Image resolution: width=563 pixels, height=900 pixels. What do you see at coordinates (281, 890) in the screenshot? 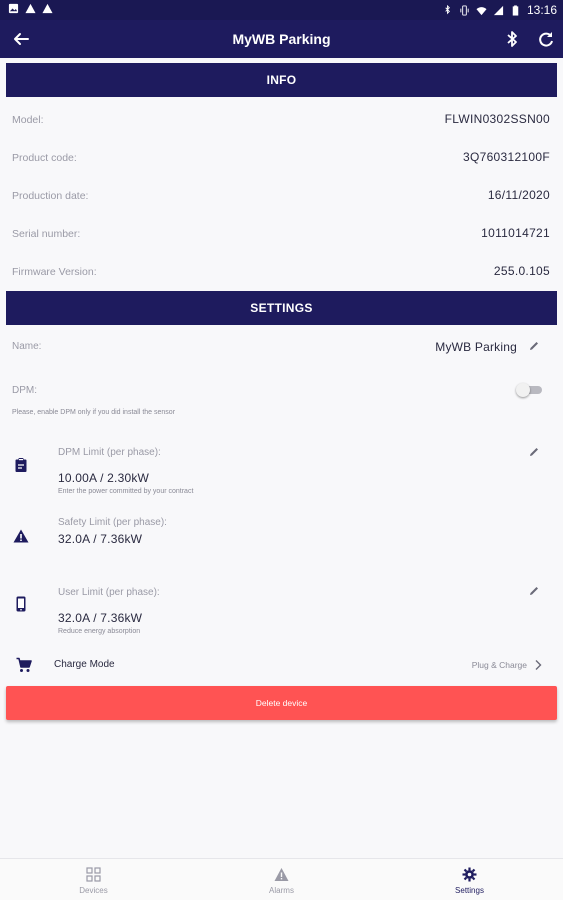
I see `nav-alarms-label: Alarms` at bounding box center [281, 890].